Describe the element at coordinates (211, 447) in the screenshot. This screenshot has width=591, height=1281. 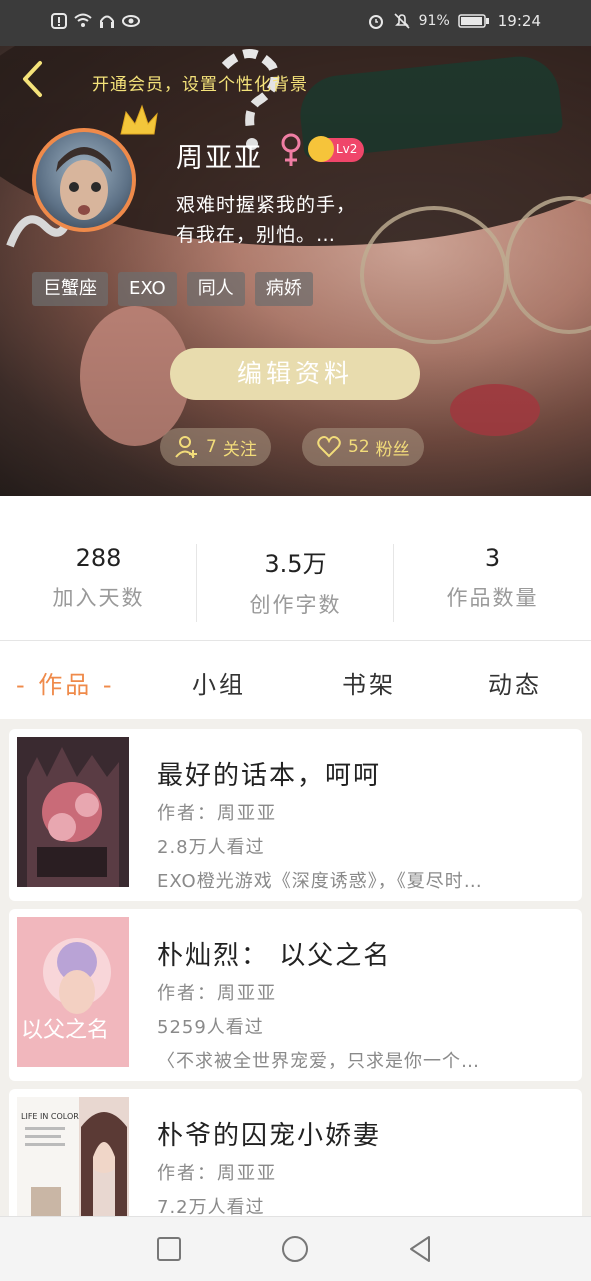
I see `following-count: 7` at that location.